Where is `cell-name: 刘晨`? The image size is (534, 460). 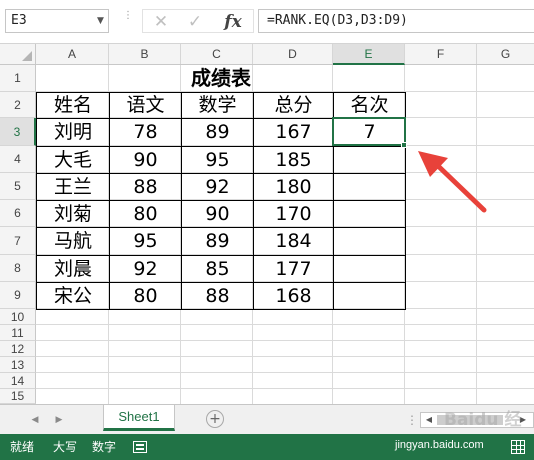
cell-name: 刘晨 is located at coordinates (73, 269).